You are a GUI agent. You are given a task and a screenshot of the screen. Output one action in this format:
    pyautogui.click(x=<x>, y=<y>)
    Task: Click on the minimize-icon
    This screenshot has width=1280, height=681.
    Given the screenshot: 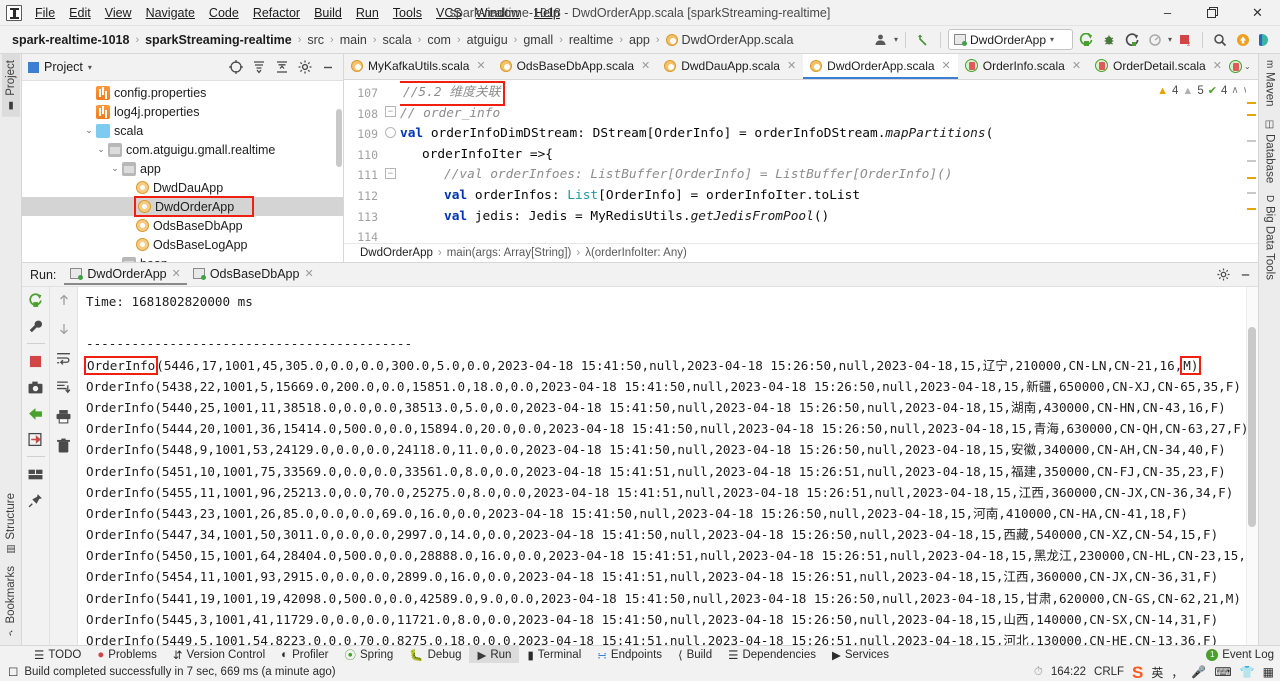 What is the action you would take?
    pyautogui.click(x=328, y=67)
    